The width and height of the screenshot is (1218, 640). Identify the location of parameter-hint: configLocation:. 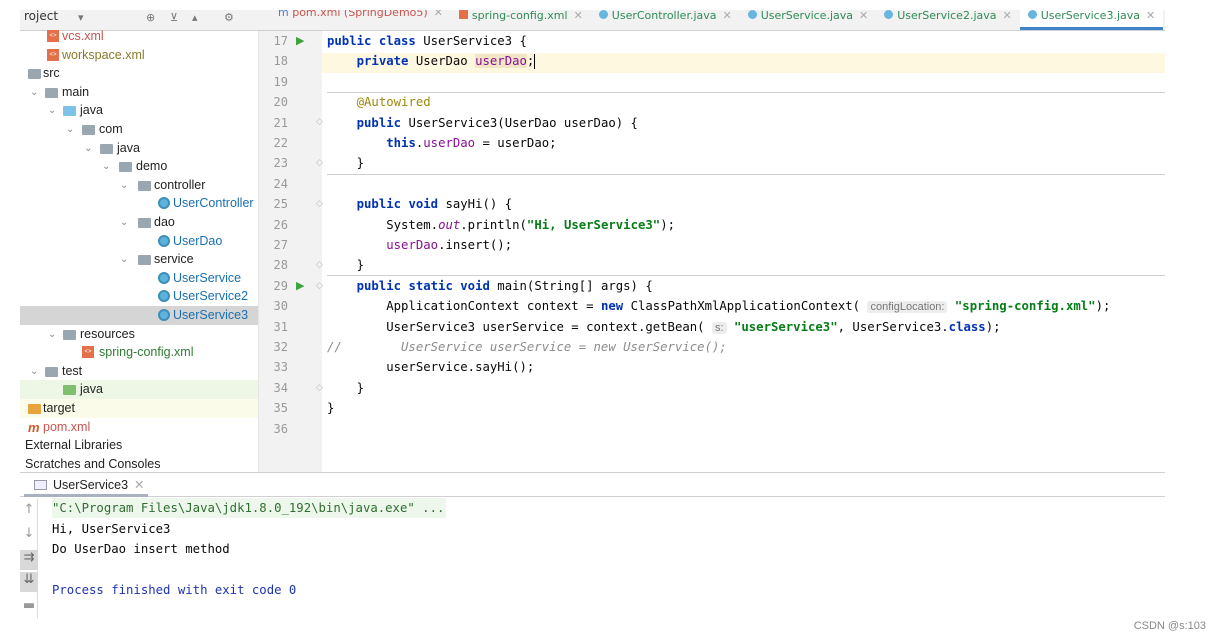
(907, 307).